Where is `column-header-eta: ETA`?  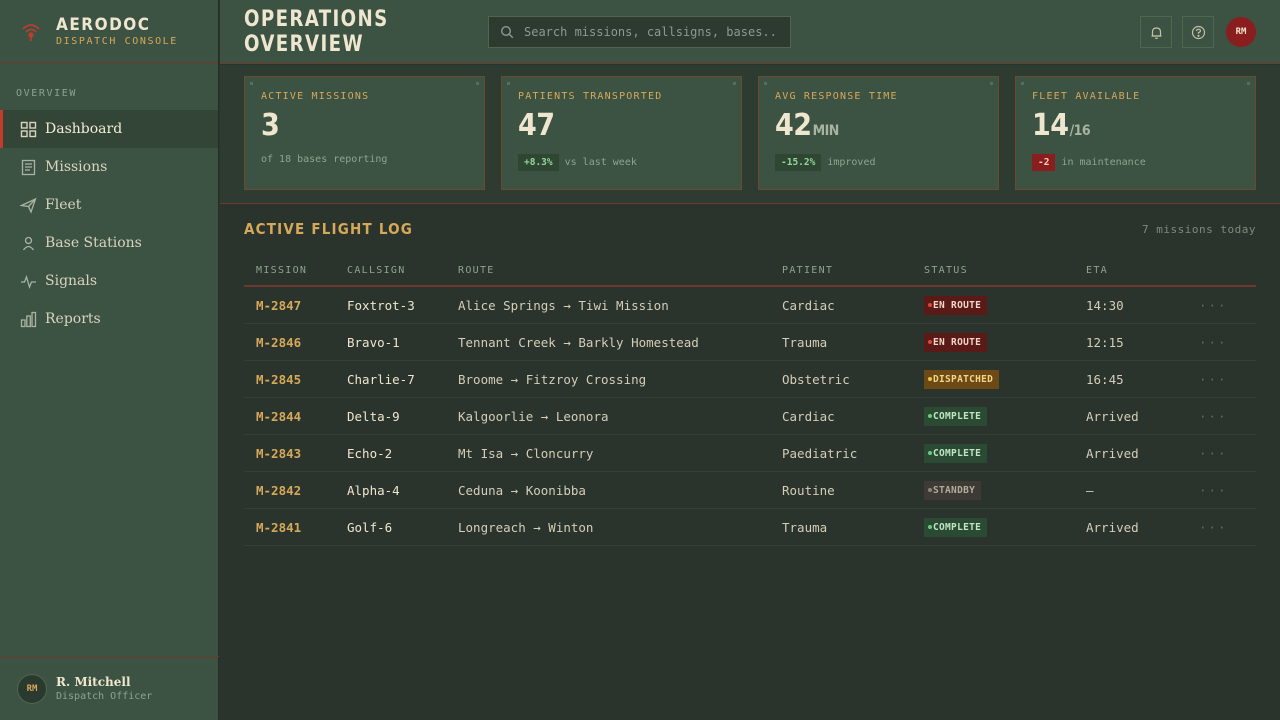
column-header-eta: ETA is located at coordinates (1097, 270).